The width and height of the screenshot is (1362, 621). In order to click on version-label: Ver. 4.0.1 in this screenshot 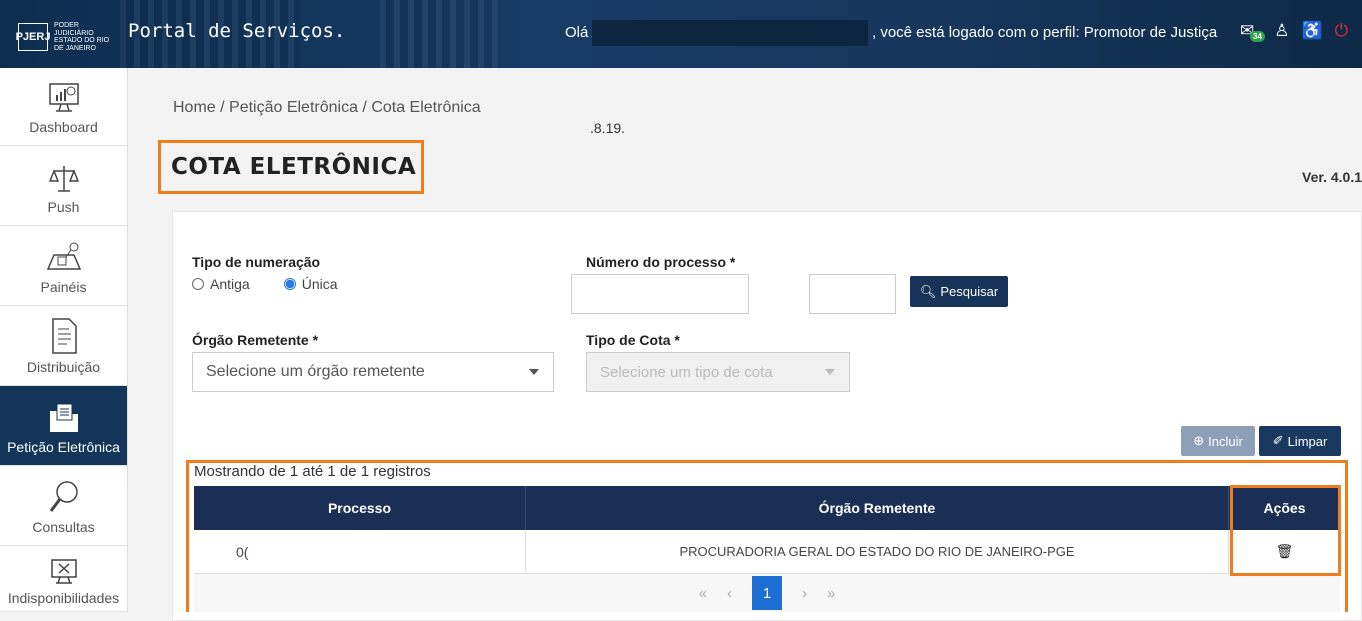, I will do `click(1332, 177)`.